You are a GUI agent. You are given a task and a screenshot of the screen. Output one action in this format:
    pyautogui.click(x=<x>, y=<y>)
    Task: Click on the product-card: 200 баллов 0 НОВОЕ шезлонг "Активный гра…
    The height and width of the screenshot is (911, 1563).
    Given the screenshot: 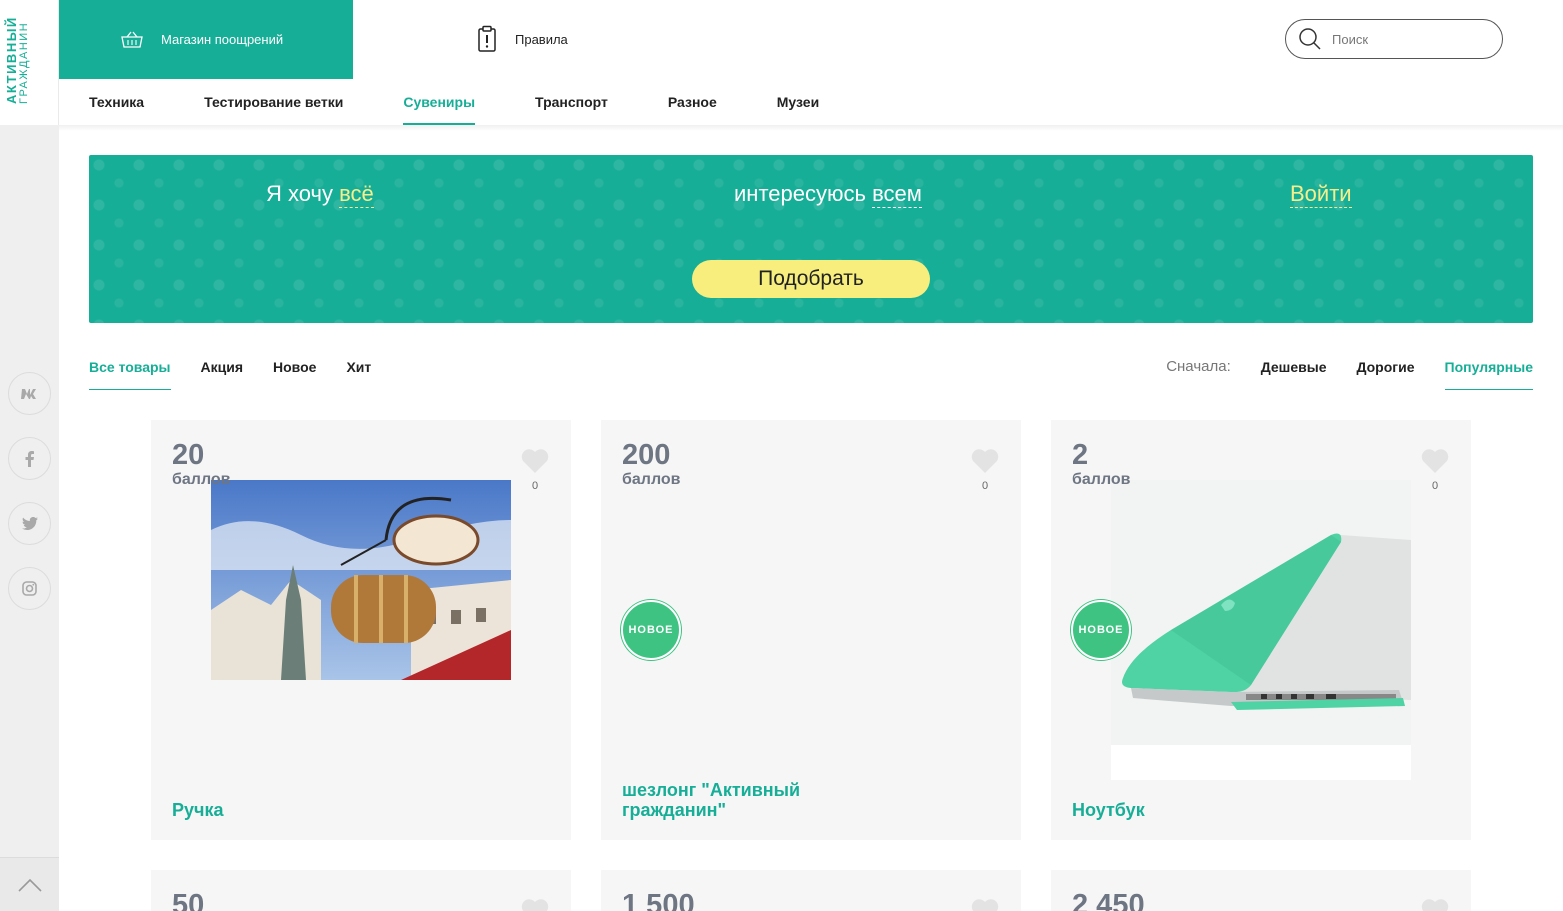 What is the action you would take?
    pyautogui.click(x=811, y=630)
    